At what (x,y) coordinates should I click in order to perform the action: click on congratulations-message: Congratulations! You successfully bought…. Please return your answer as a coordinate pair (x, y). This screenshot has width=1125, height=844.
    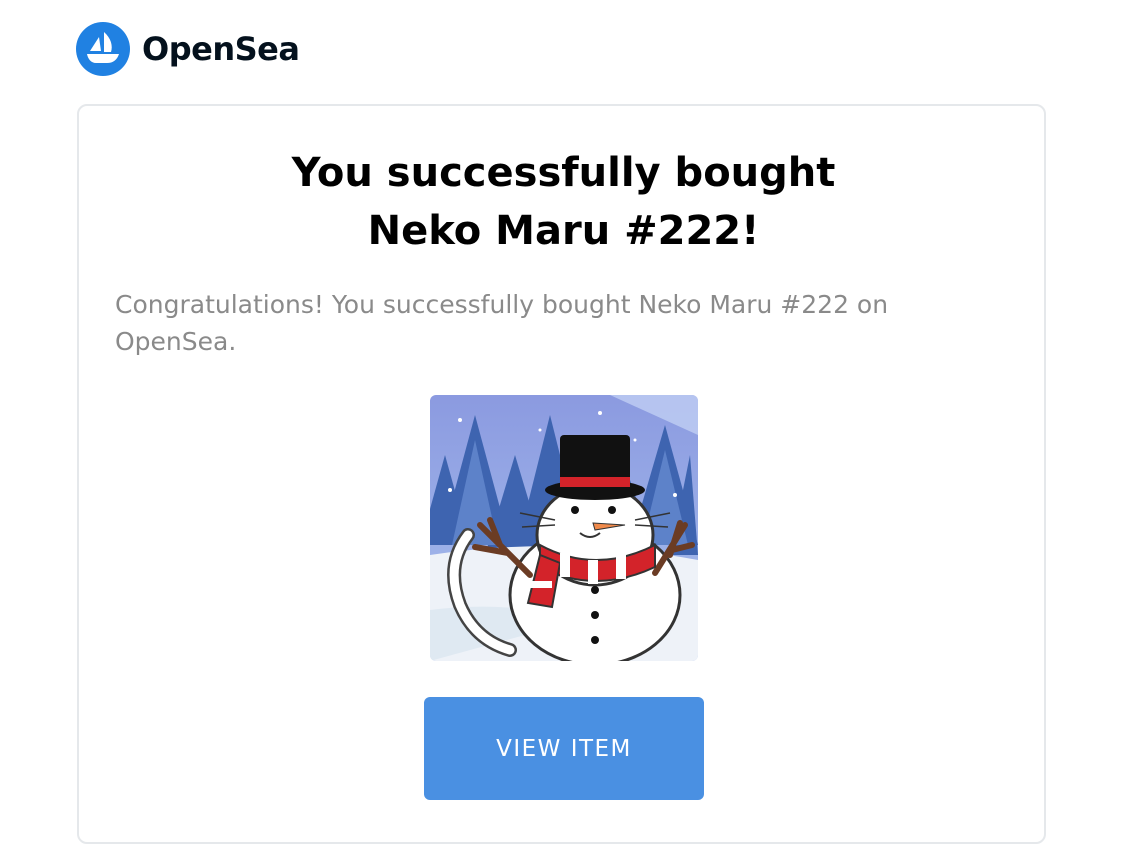
    Looking at the image, I should click on (502, 323).